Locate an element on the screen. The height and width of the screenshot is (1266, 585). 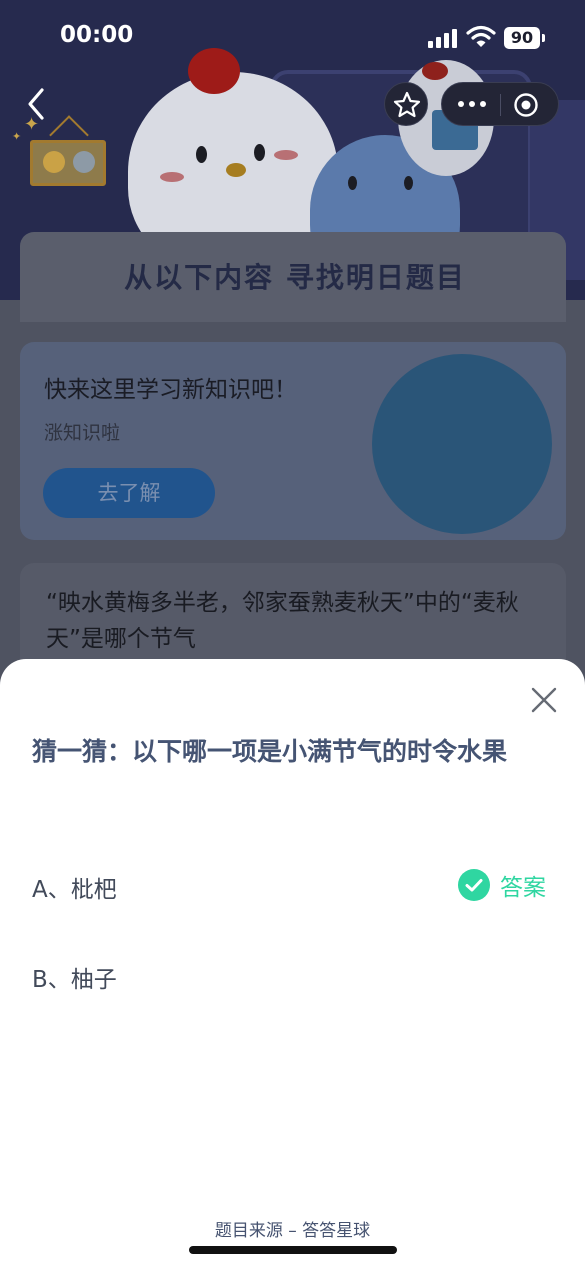
question-text: “映水黄梅多半老，邻家蚕熟麦秋天”中的“麦秋天”是哪个节气 is located at coordinates (282, 621).